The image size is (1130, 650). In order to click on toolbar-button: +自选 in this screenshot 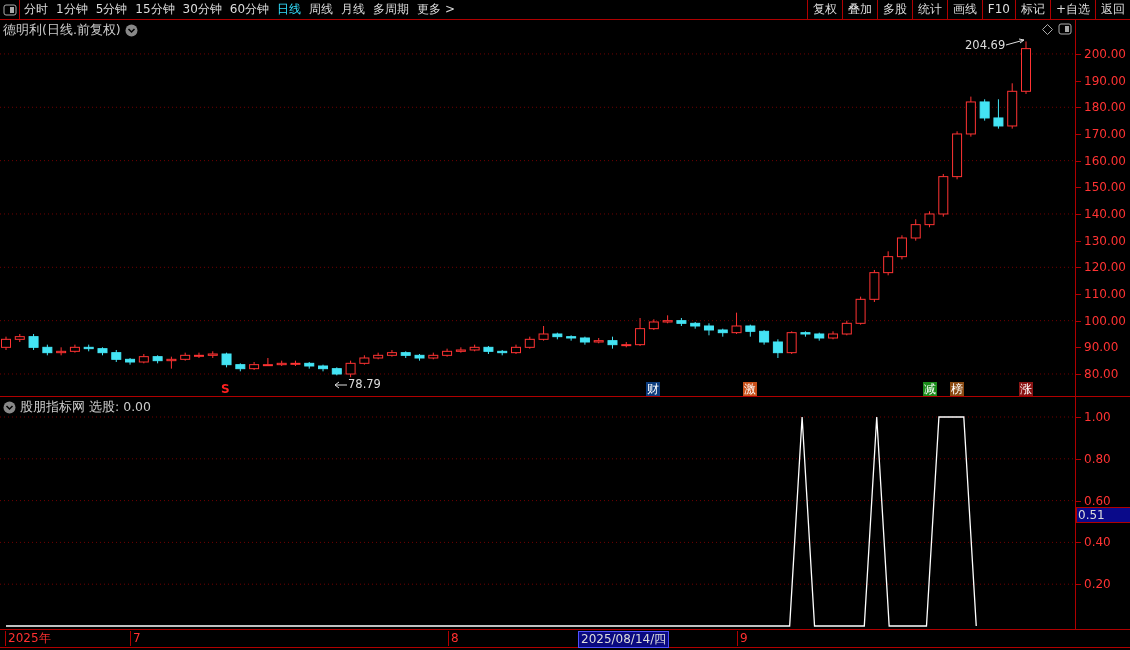, I will do `click(1072, 9)`.